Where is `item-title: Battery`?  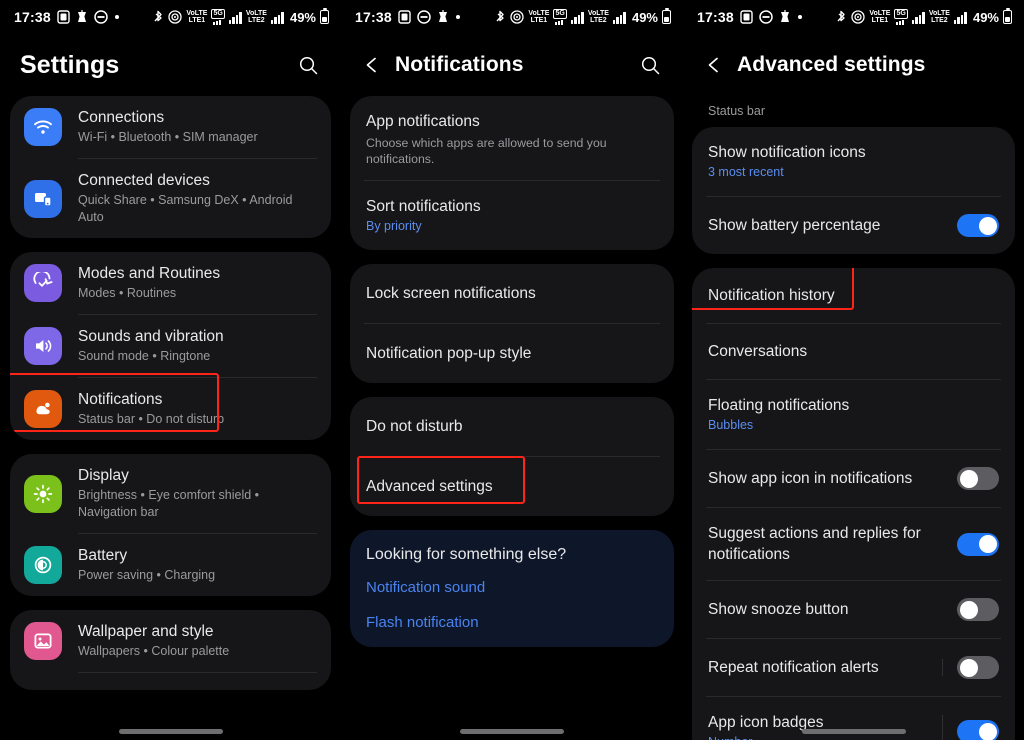 item-title: Battery is located at coordinates (103, 555).